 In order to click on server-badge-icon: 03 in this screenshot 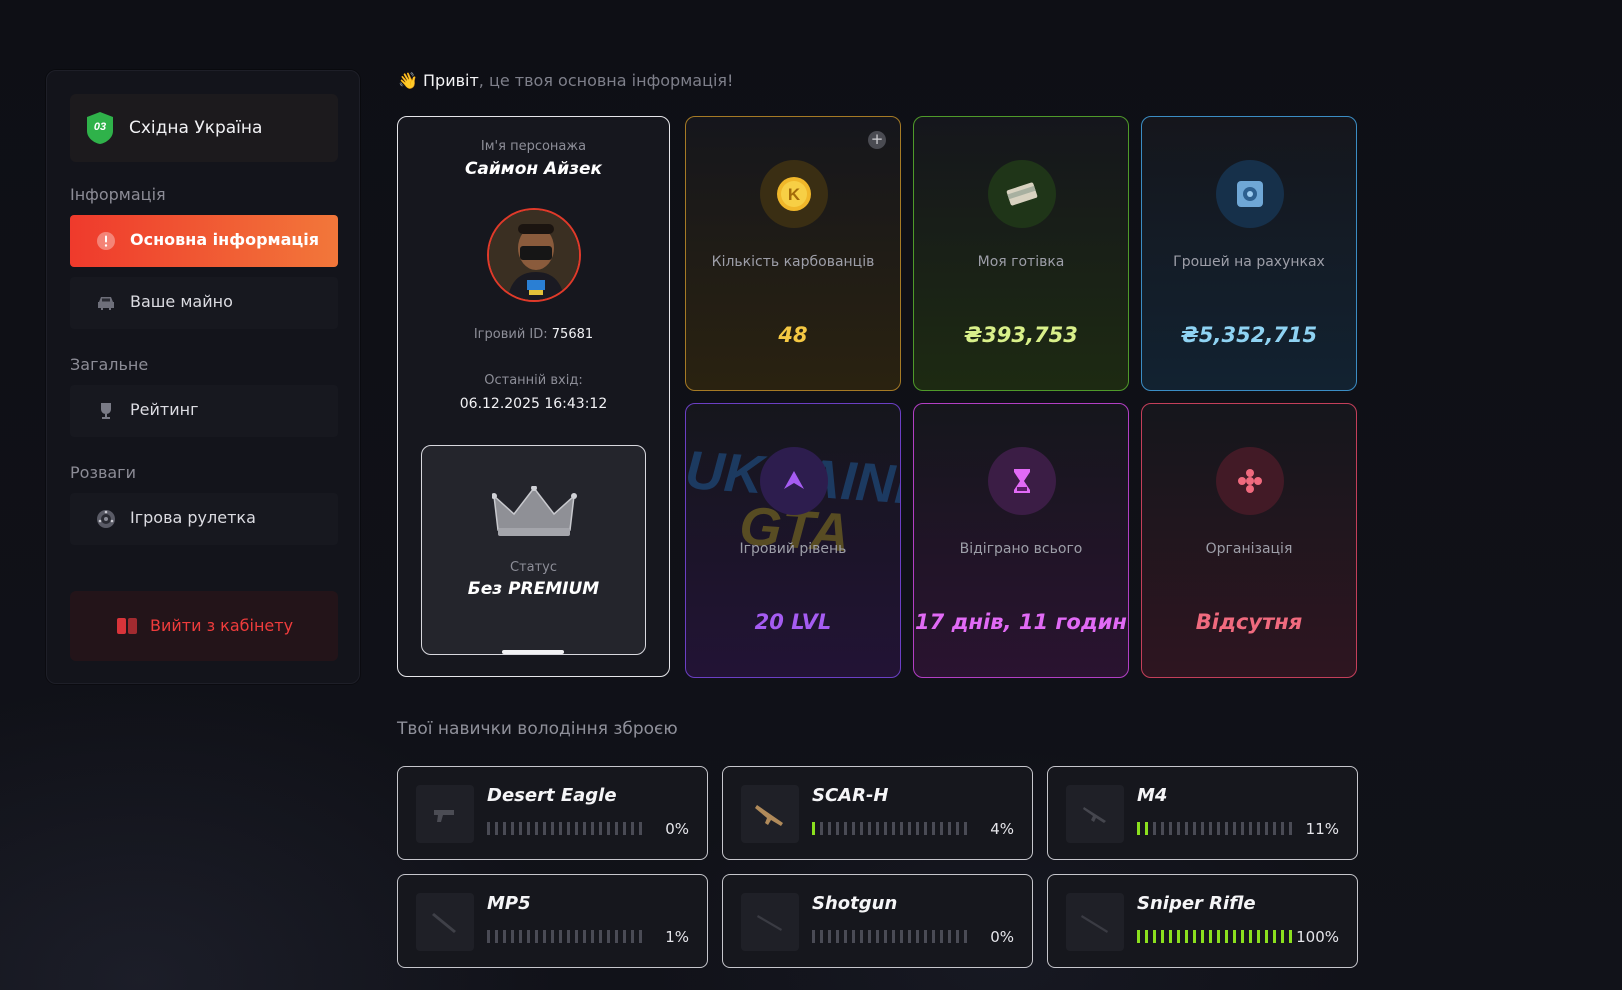, I will do `click(100, 128)`.